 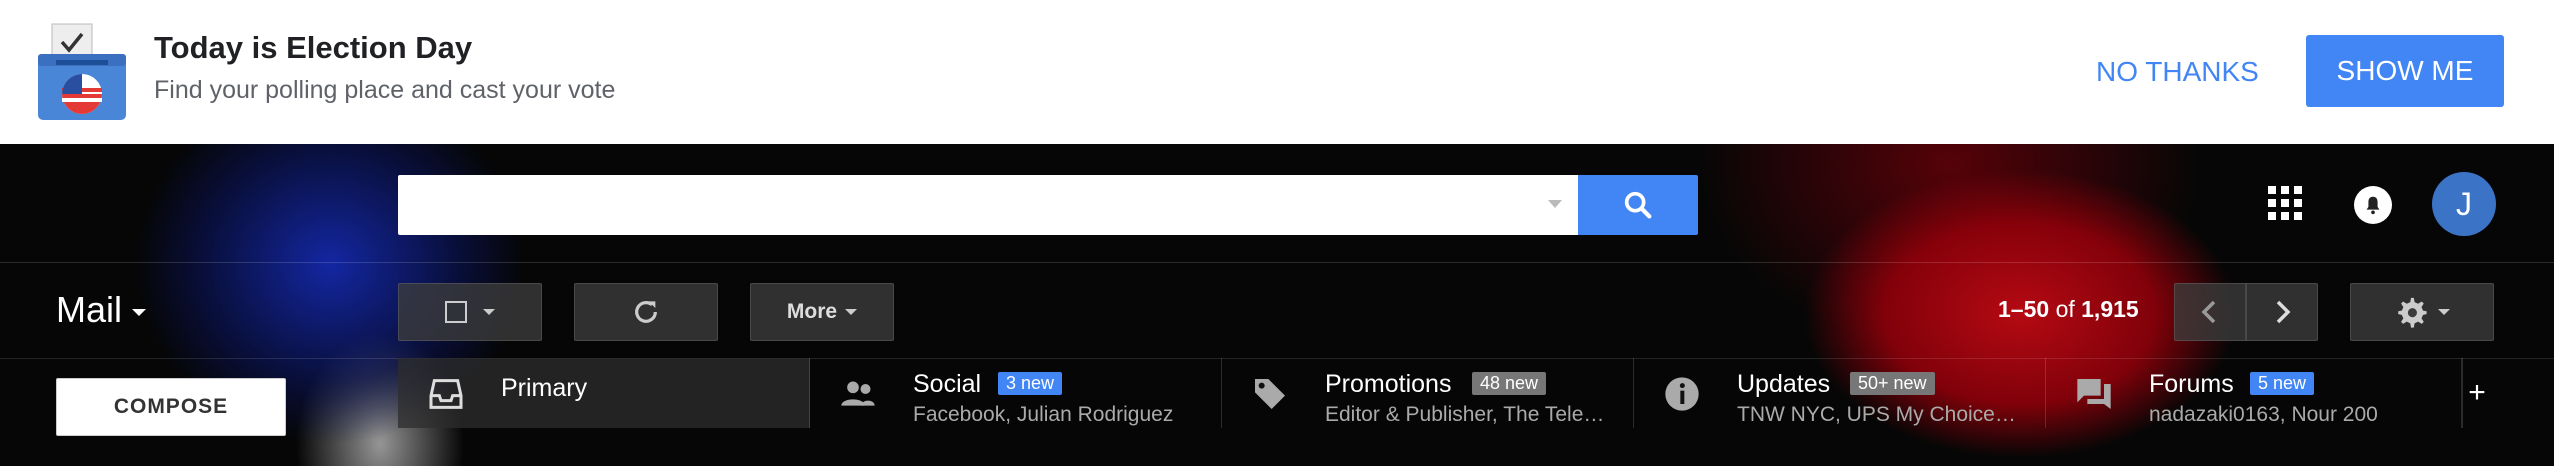 I want to click on more-actions-button: More, so click(x=822, y=312).